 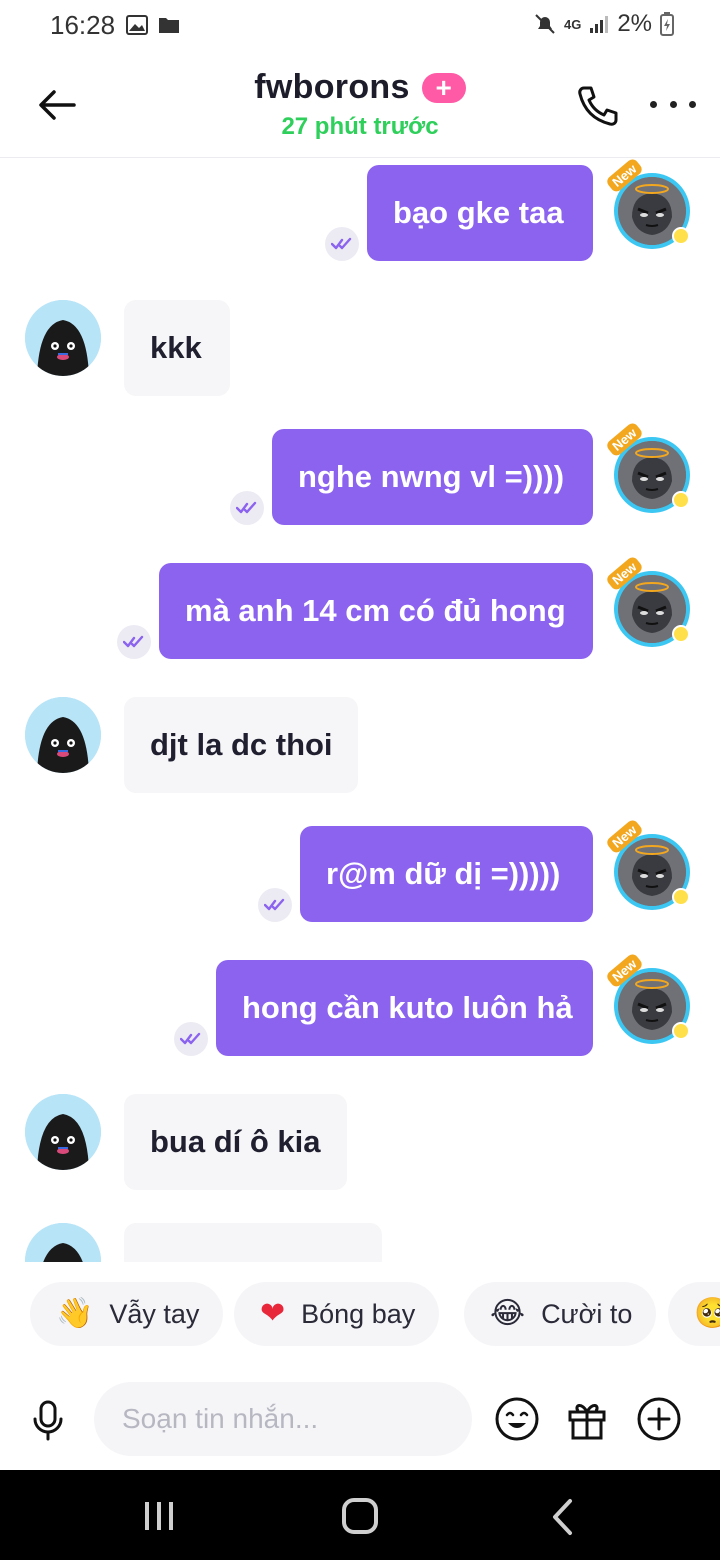 What do you see at coordinates (480, 213) in the screenshot?
I see `message-bubble: bạo gke taa` at bounding box center [480, 213].